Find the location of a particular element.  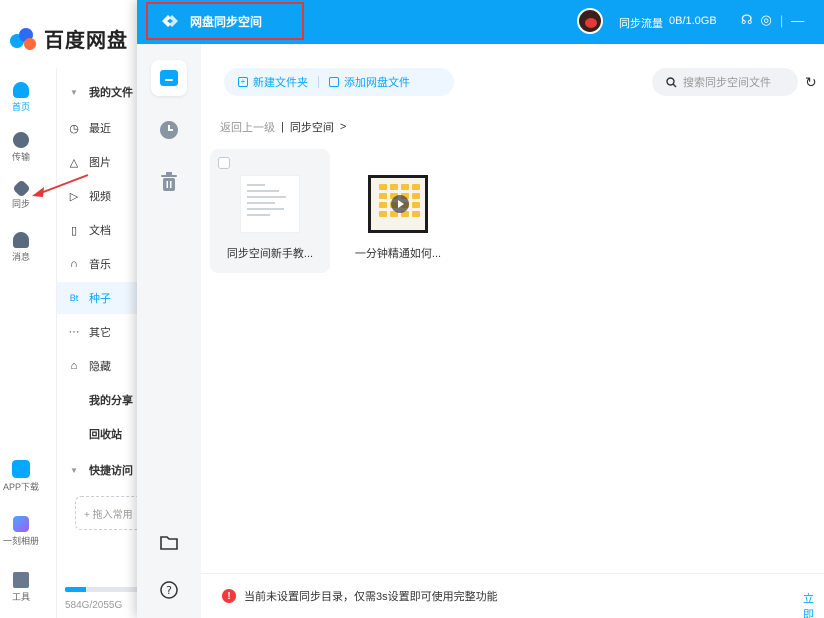

plus-box-icon: + is located at coordinates (243, 82).